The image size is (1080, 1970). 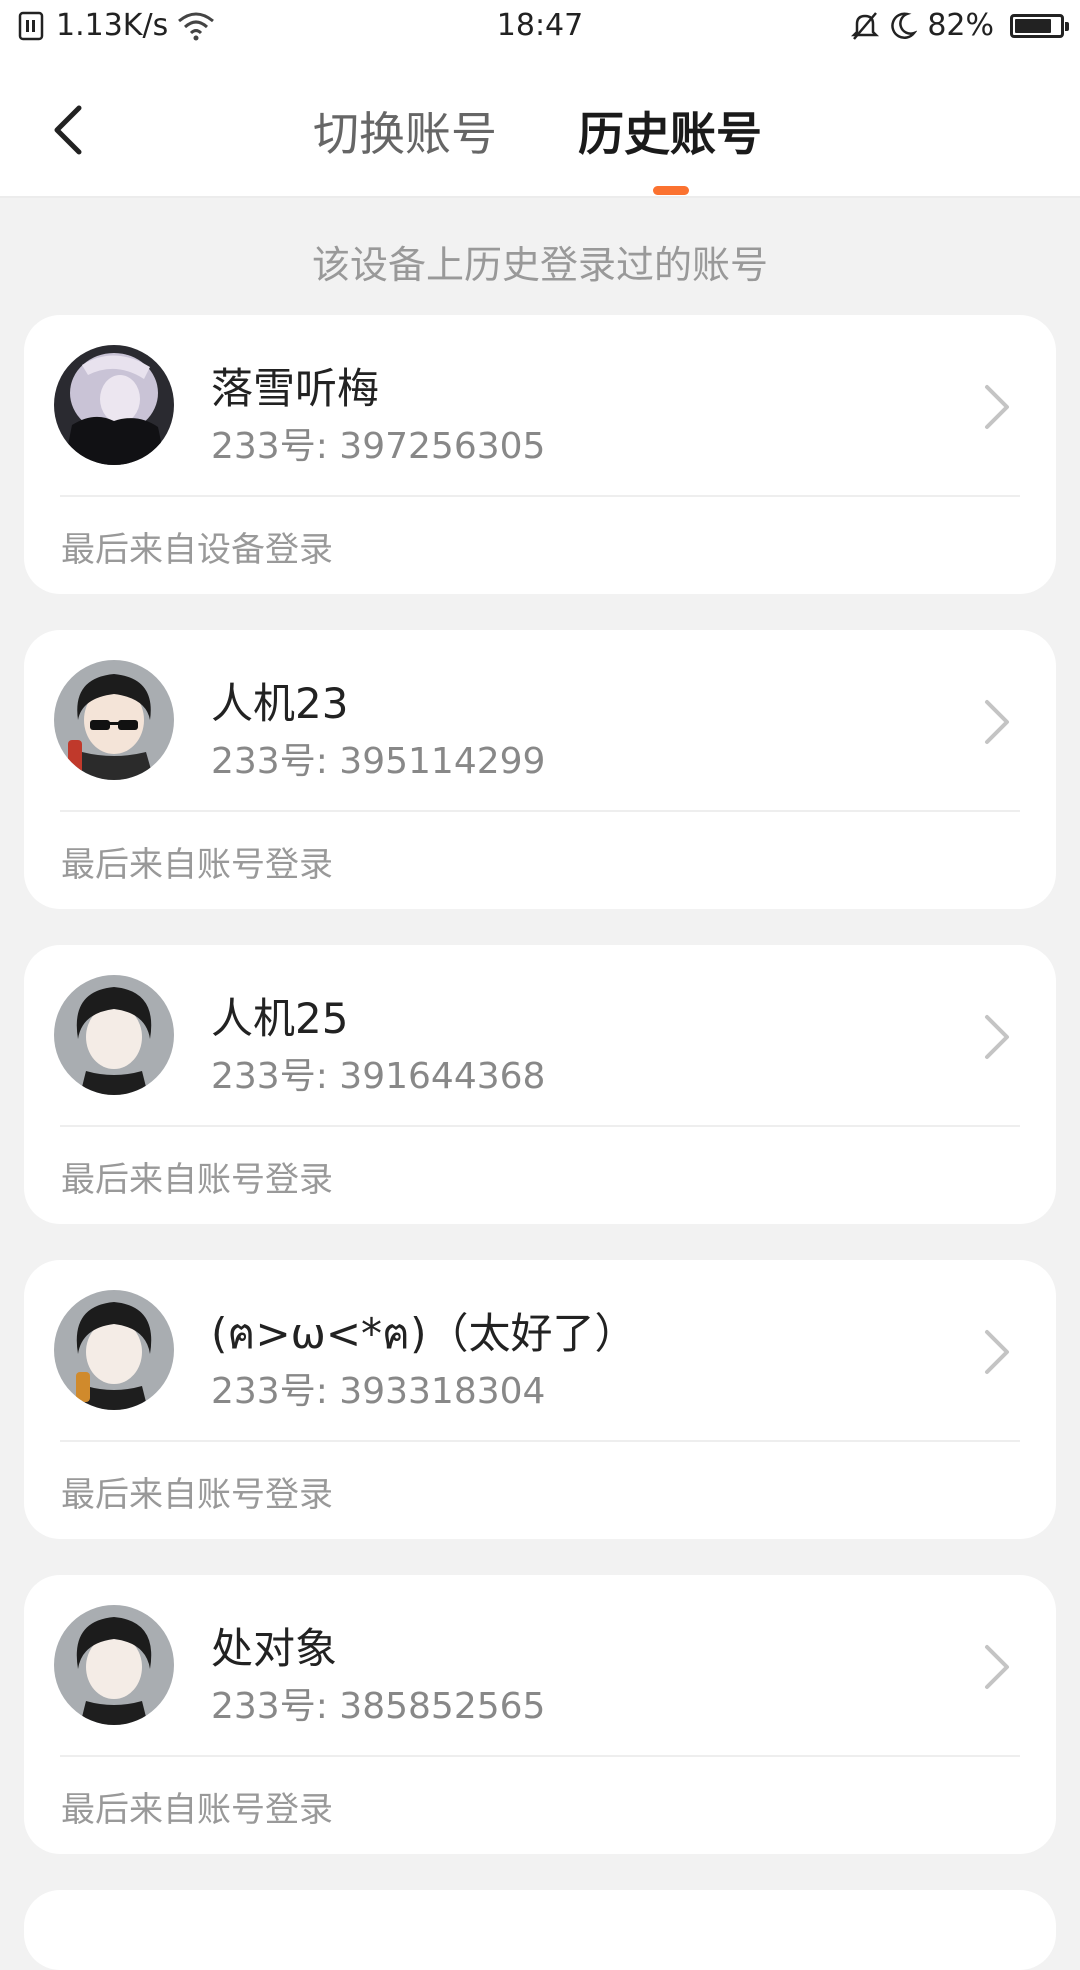 I want to click on status-right: 82%, so click(x=960, y=25).